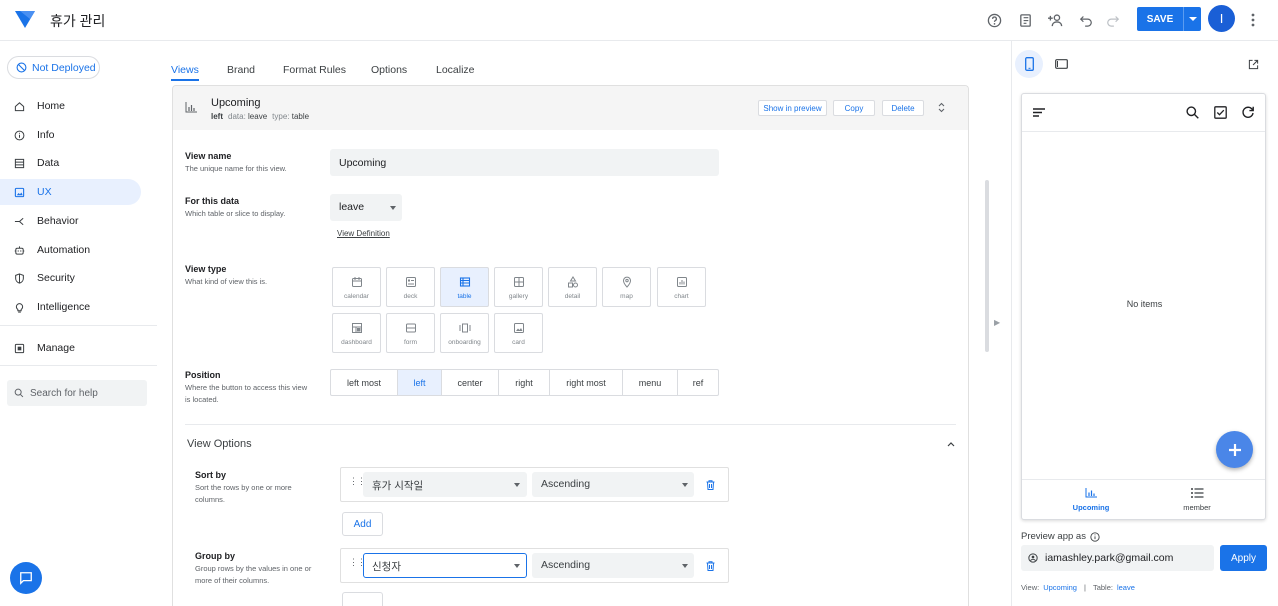 The image size is (1278, 606). Describe the element at coordinates (854, 108) in the screenshot. I see `copy-button: Copy` at that location.